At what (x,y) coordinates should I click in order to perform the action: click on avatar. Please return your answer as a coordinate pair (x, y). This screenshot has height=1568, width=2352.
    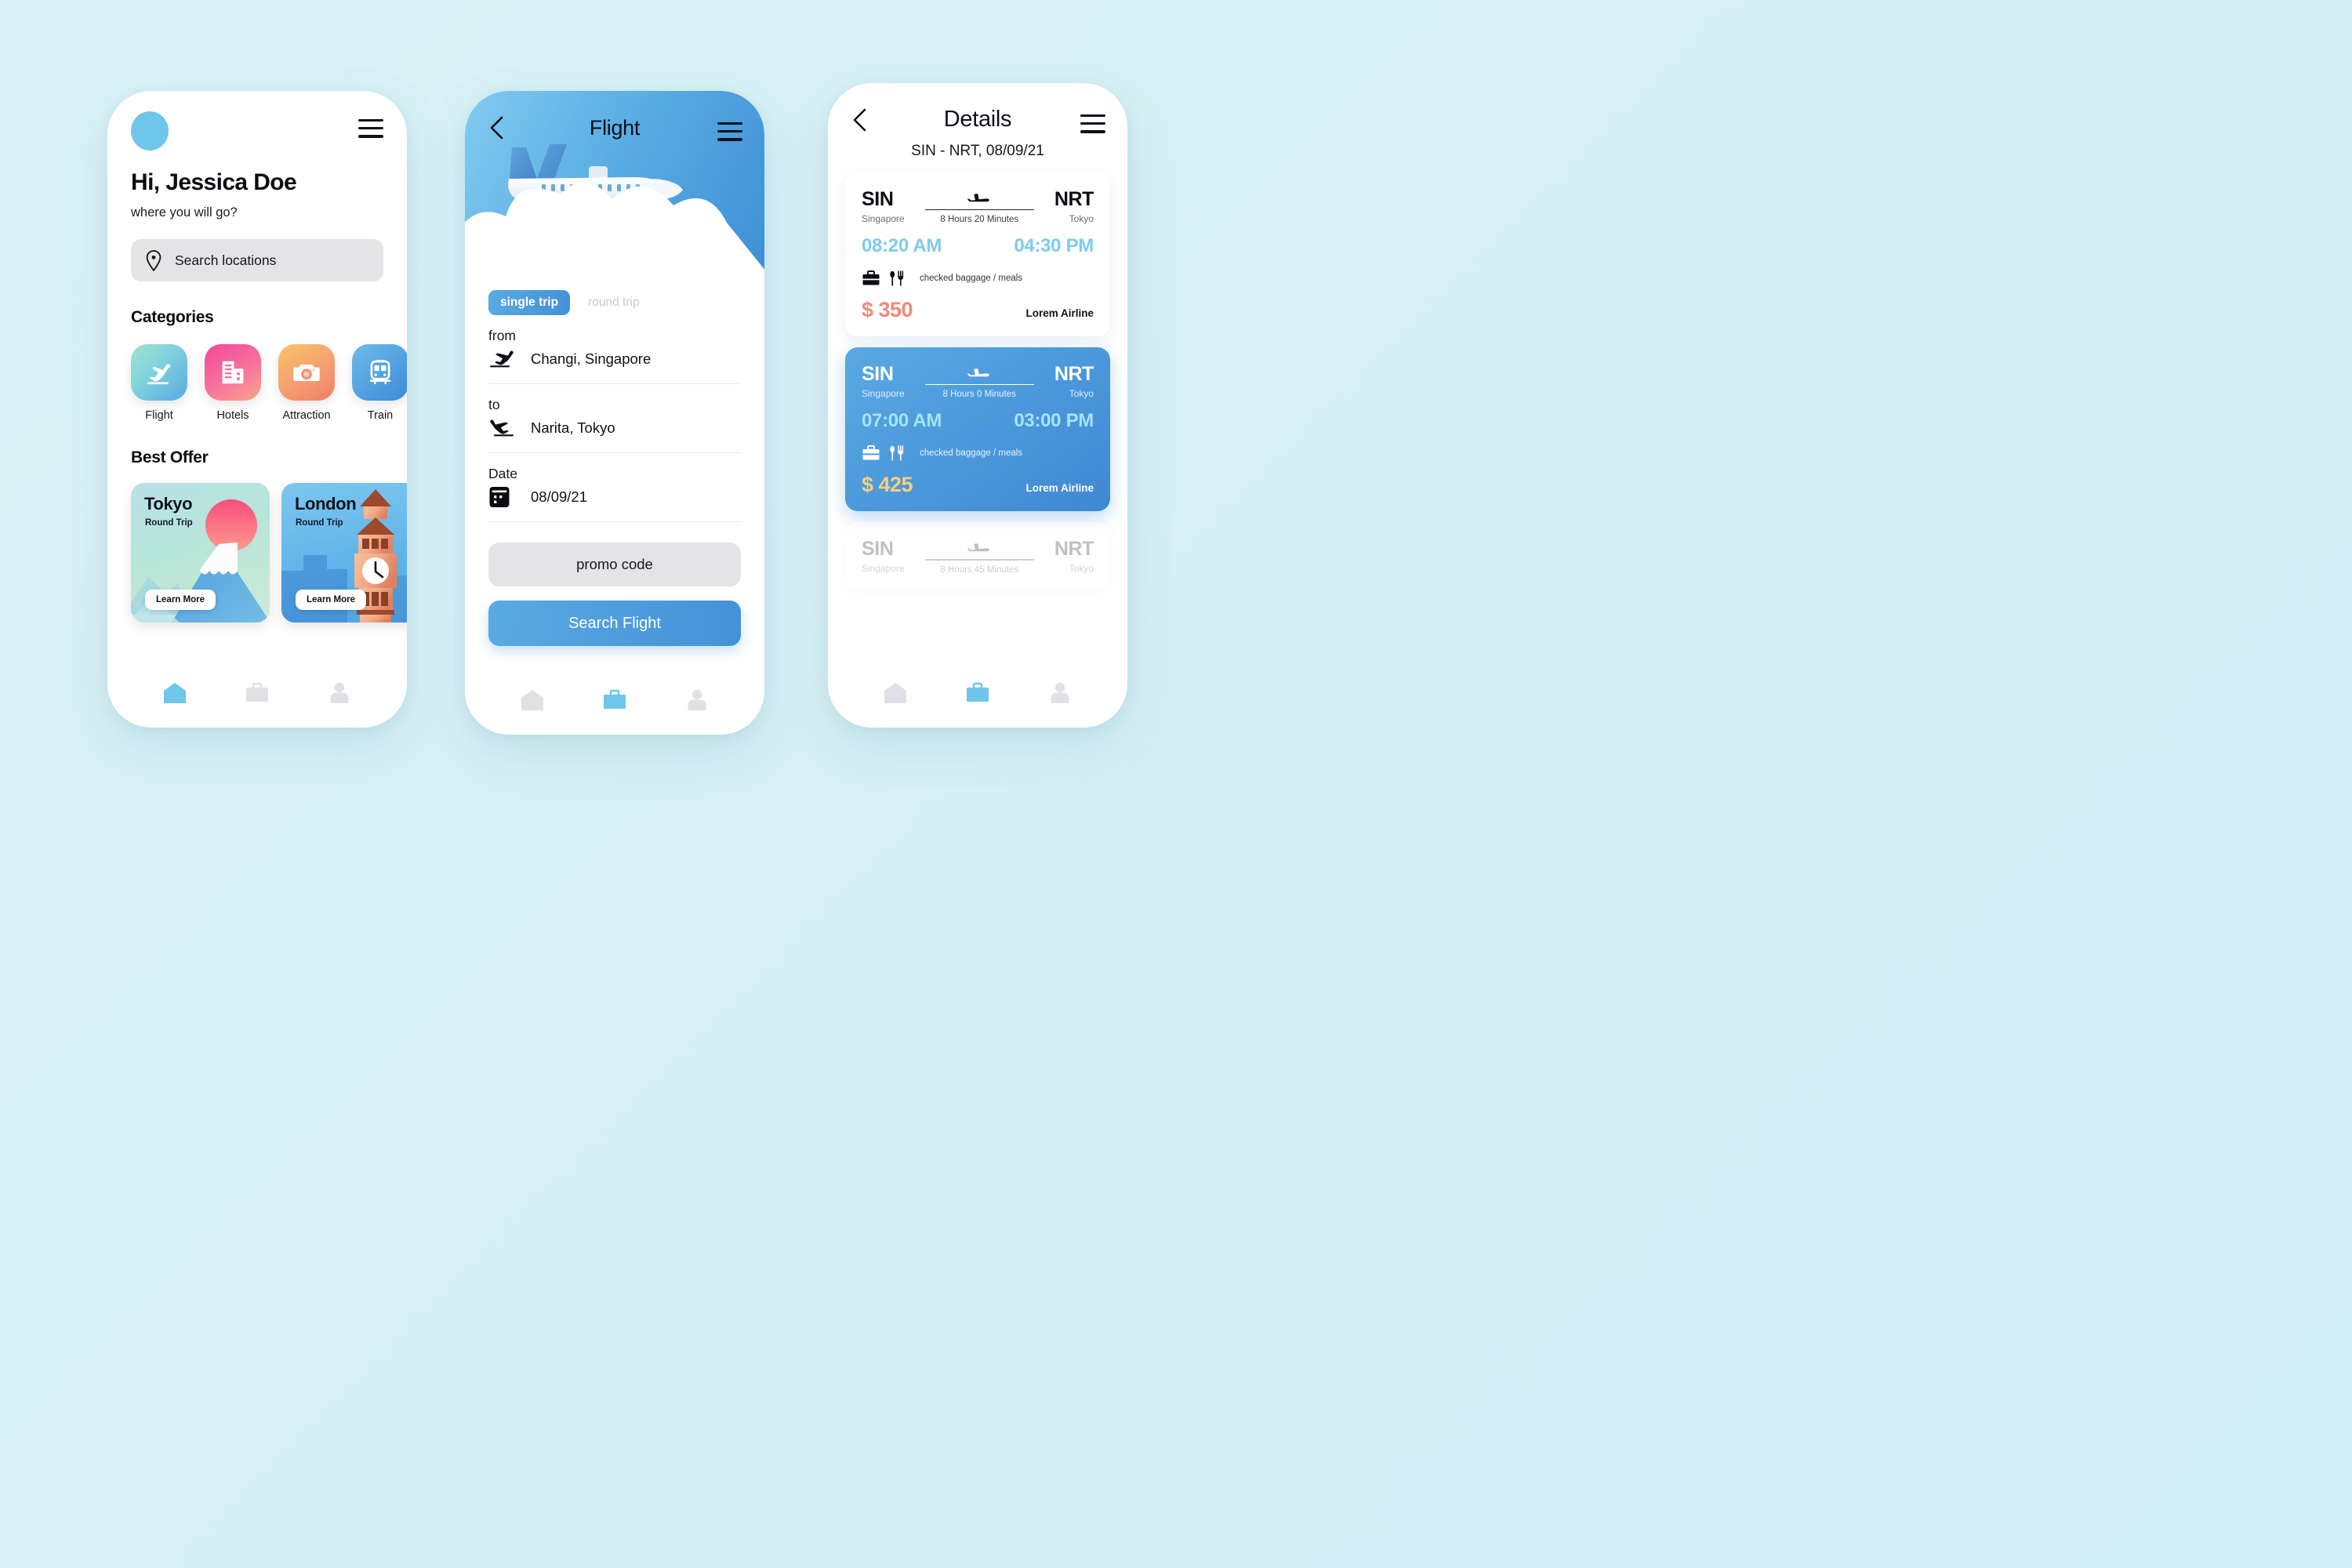
    Looking at the image, I should click on (150, 131).